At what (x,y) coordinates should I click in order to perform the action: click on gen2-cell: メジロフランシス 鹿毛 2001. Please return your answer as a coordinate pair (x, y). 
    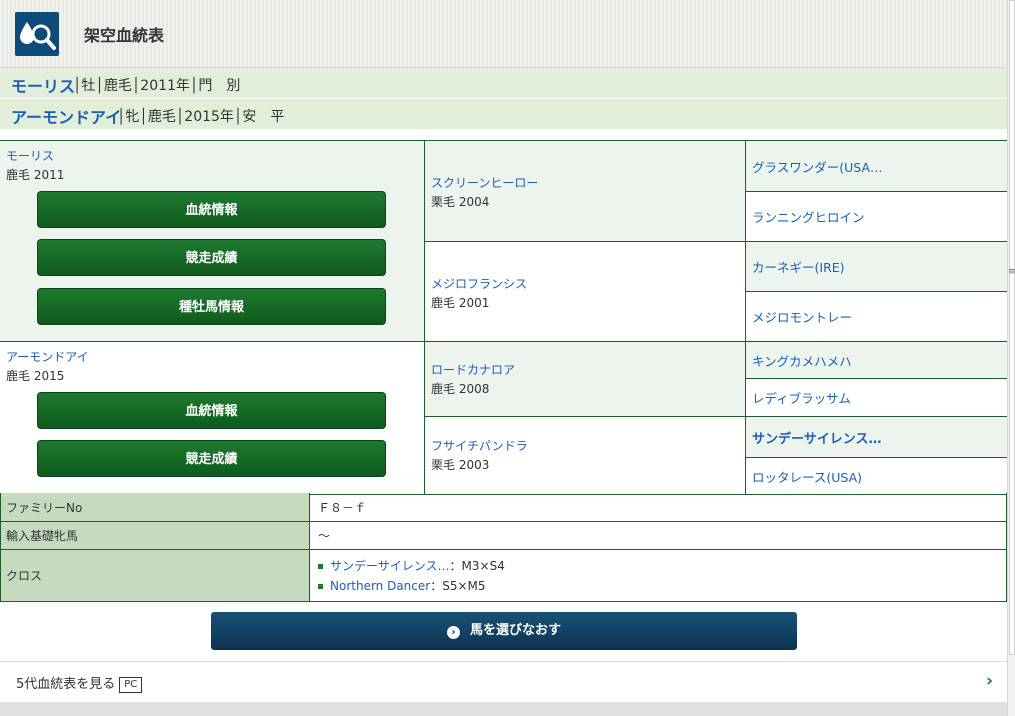
    Looking at the image, I should click on (584, 291).